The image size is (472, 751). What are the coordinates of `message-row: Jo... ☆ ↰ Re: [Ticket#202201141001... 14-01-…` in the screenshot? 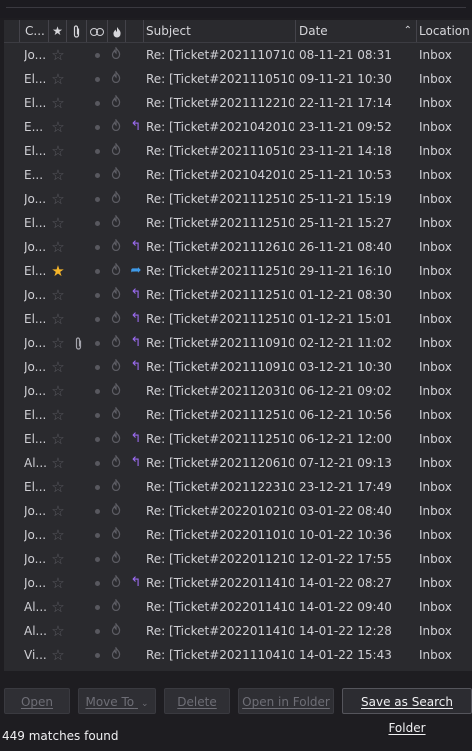 It's located at (238, 583).